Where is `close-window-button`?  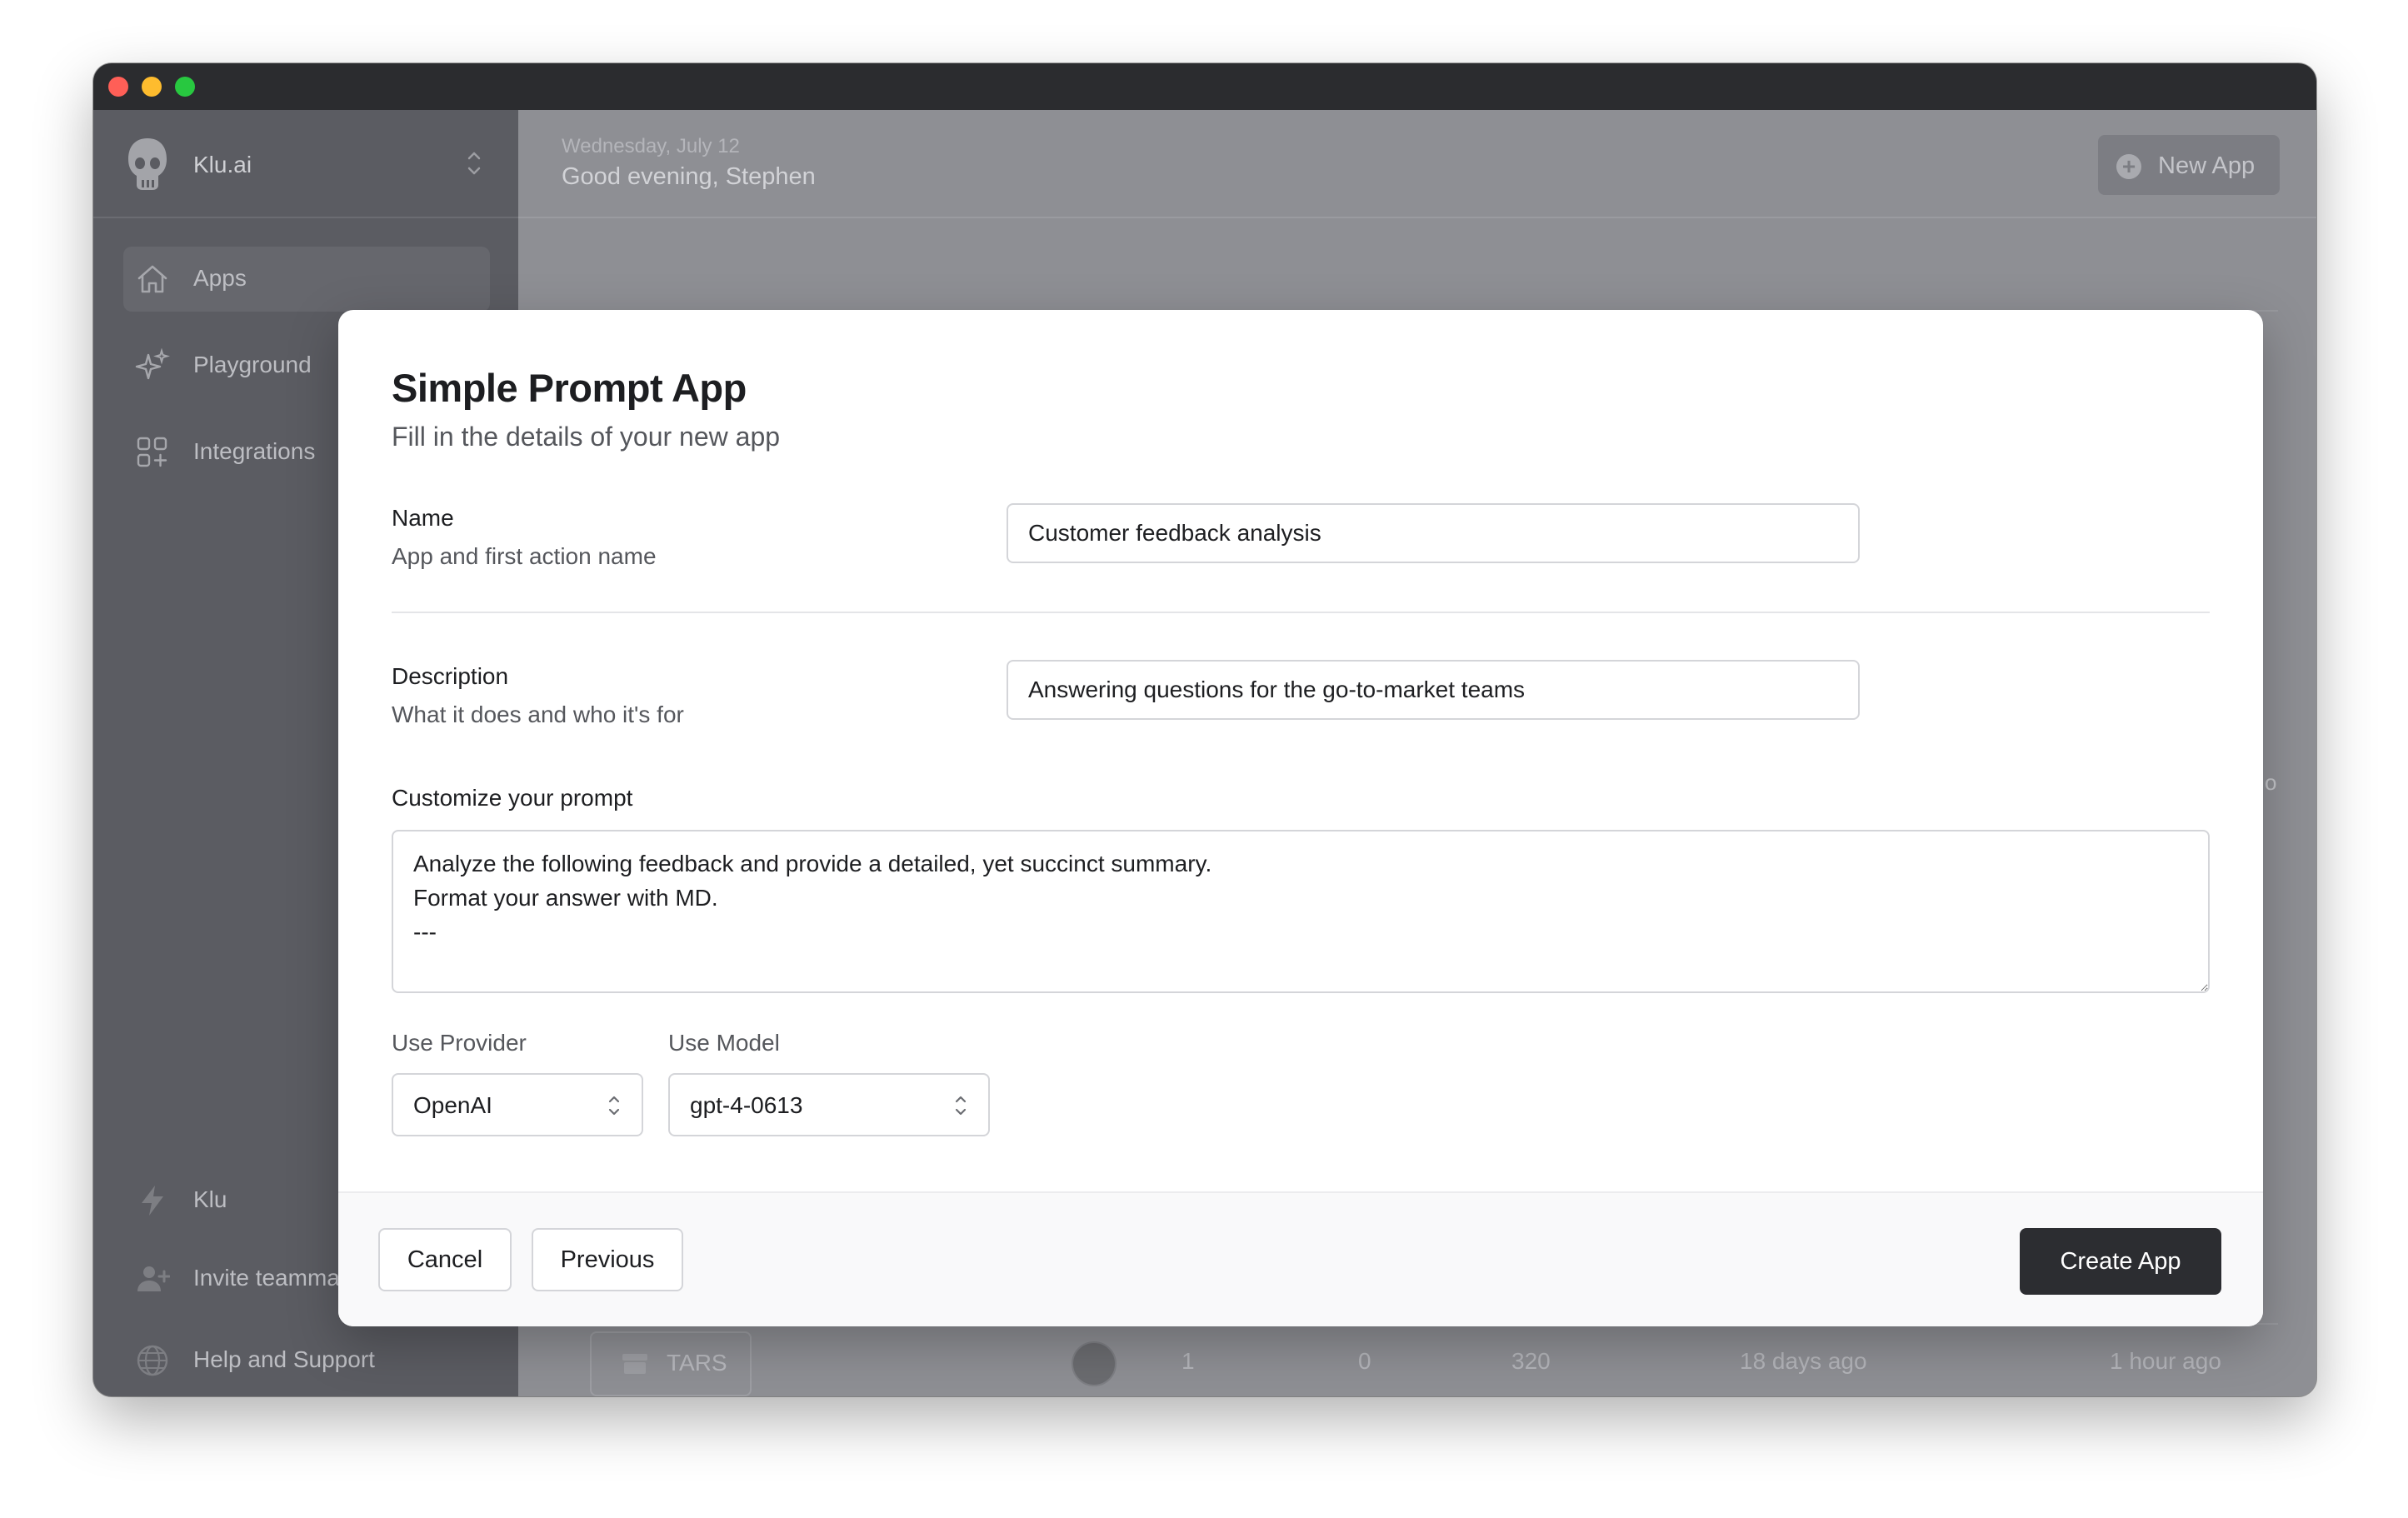
close-window-button is located at coordinates (118, 87).